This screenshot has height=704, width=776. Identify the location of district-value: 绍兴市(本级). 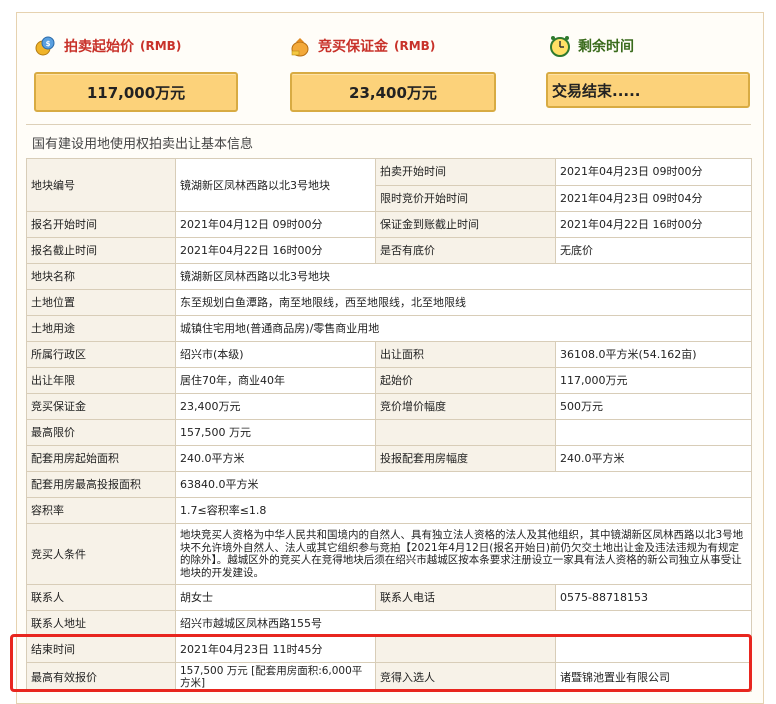
(275, 354).